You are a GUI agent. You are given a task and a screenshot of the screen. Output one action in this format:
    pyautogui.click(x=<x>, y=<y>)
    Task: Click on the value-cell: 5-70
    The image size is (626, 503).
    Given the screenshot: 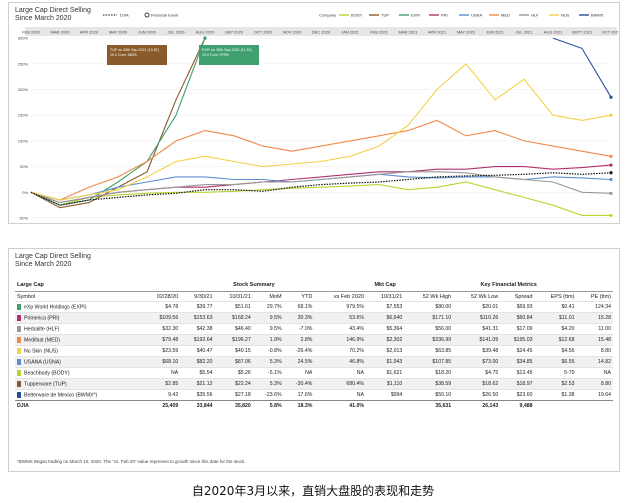 What is the action you would take?
    pyautogui.click(x=555, y=373)
    